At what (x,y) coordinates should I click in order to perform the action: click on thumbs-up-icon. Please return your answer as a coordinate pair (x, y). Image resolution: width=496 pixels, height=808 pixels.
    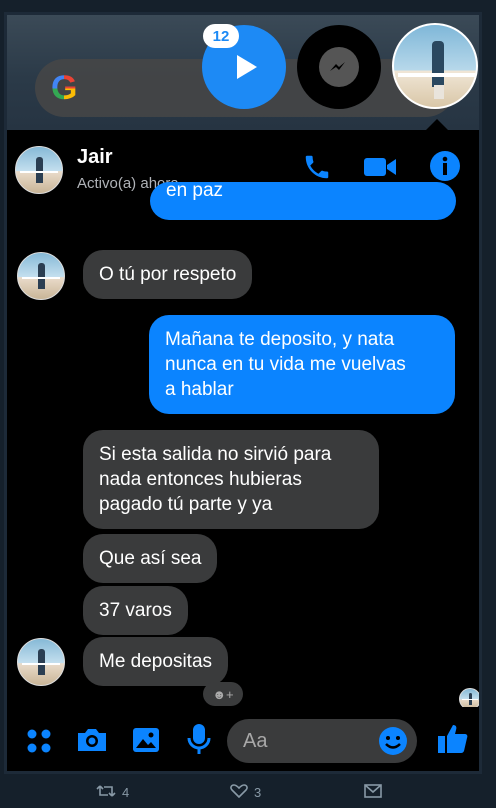
    Looking at the image, I should click on (453, 741).